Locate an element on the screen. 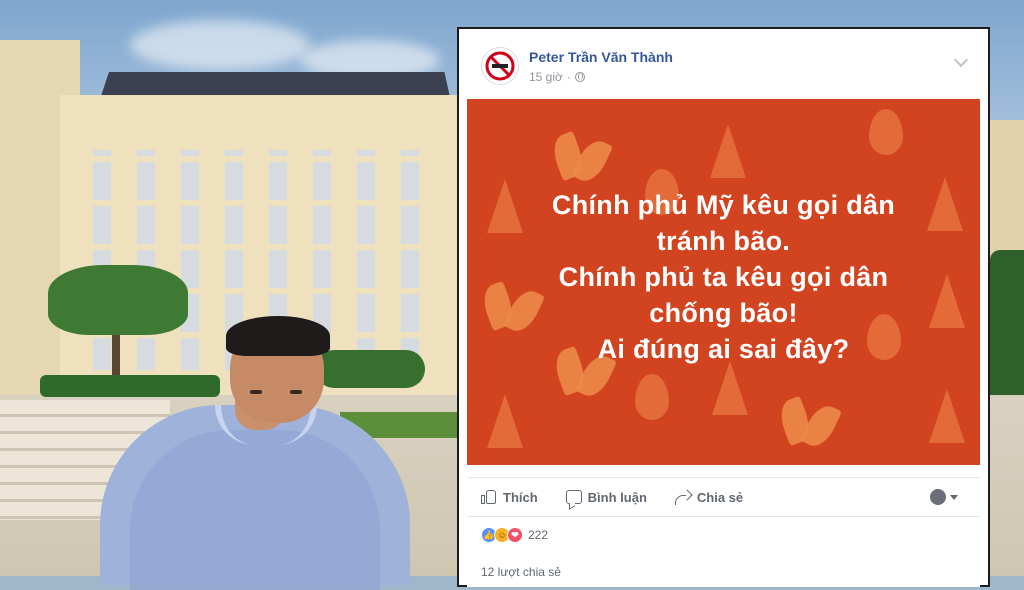  caption-line: Chính phủ Mỹ kêu gọi dân is located at coordinates (723, 205).